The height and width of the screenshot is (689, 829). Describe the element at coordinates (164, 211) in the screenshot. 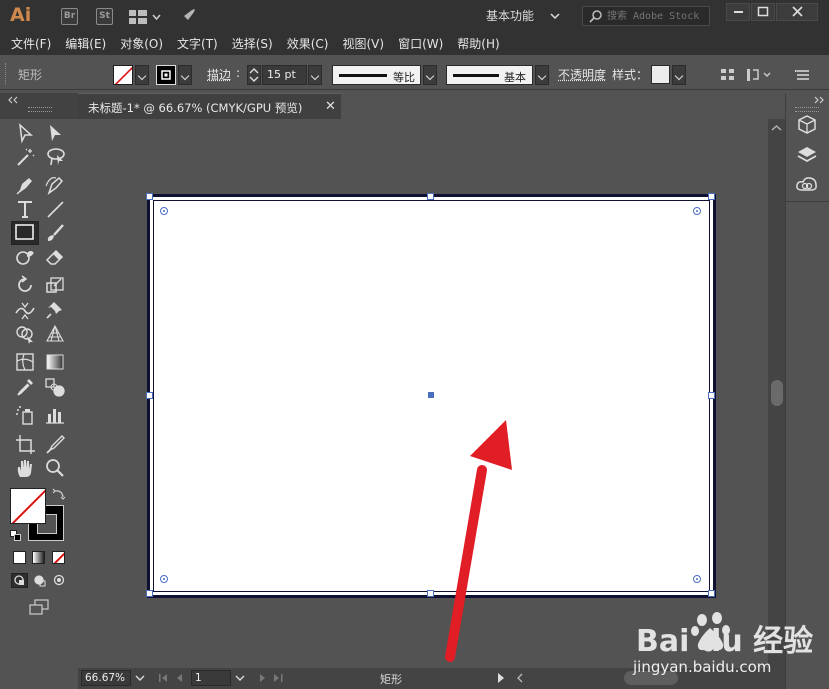

I see `live-corner-widget-top-left` at that location.